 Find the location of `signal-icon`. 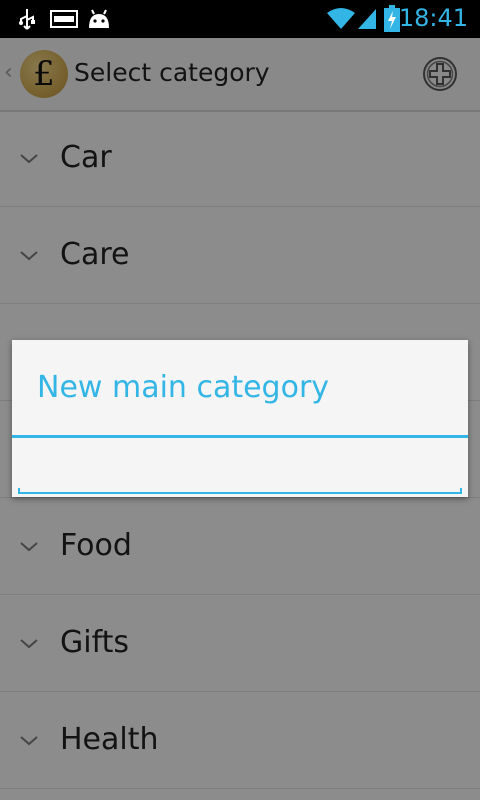

signal-icon is located at coordinates (367, 21).